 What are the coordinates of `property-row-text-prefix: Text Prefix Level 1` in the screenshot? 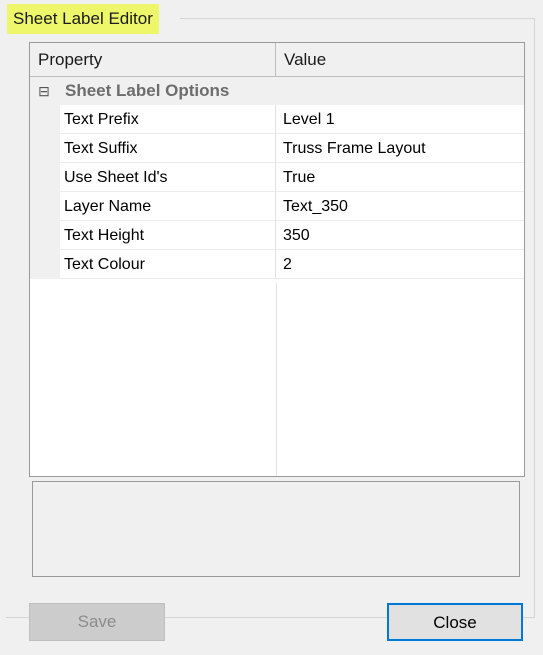 It's located at (277, 119).